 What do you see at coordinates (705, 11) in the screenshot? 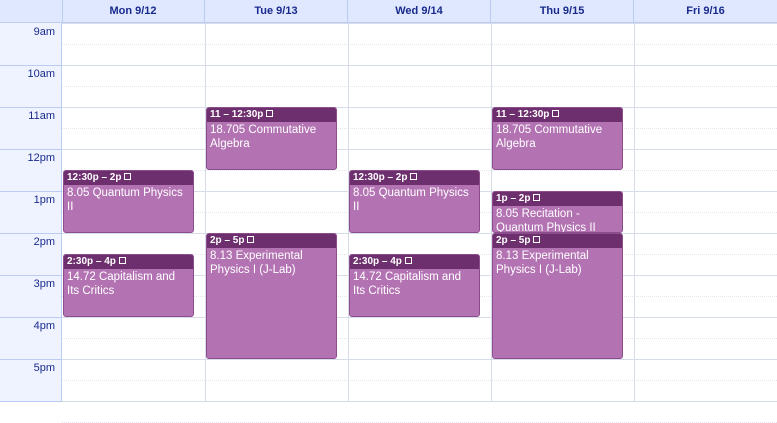
I see `day-header-fri: Fri 9/16` at bounding box center [705, 11].